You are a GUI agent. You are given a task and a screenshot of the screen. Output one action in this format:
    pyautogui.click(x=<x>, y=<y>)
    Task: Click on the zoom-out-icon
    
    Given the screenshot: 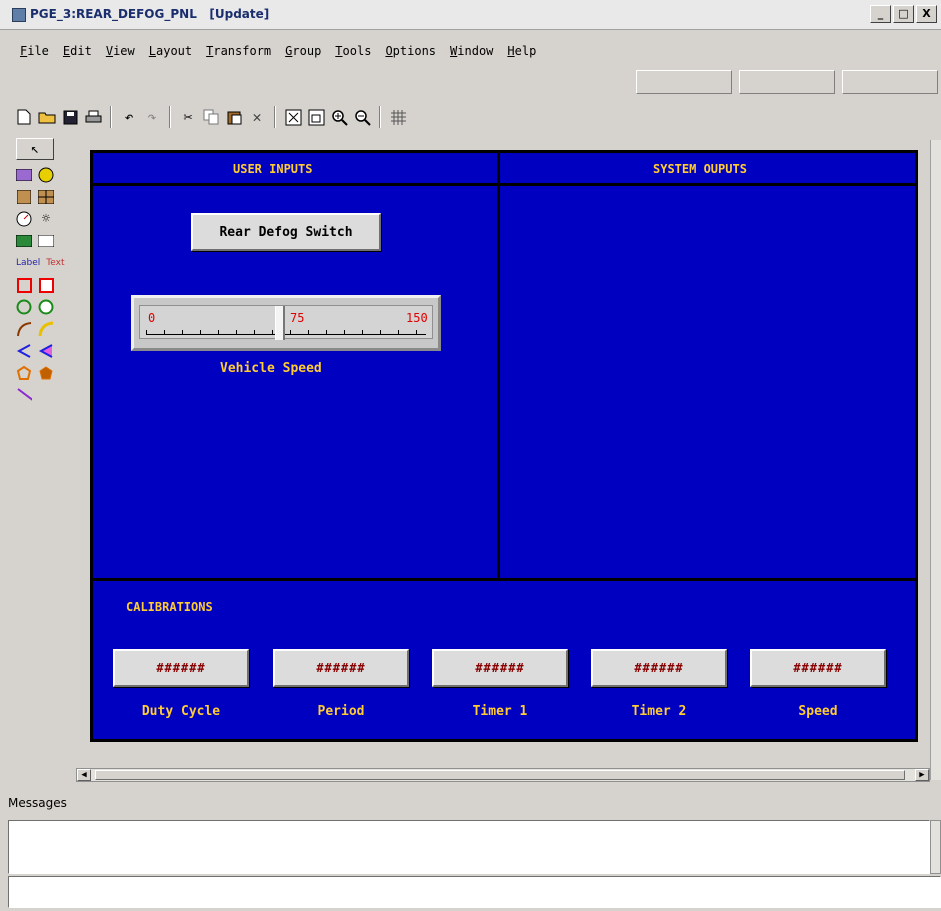 What is the action you would take?
    pyautogui.click(x=362, y=117)
    